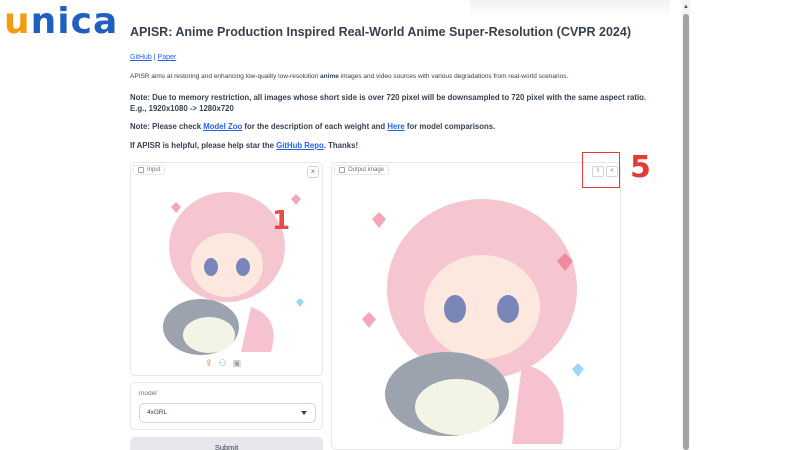  Describe the element at coordinates (457, 407) in the screenshot. I see `output-shark-belly` at that location.